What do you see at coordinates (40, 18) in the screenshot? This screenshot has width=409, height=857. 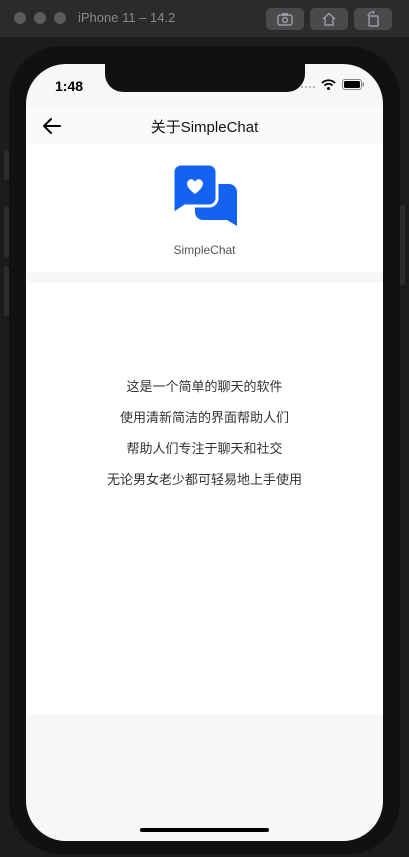 I see `minimize-window-button` at bounding box center [40, 18].